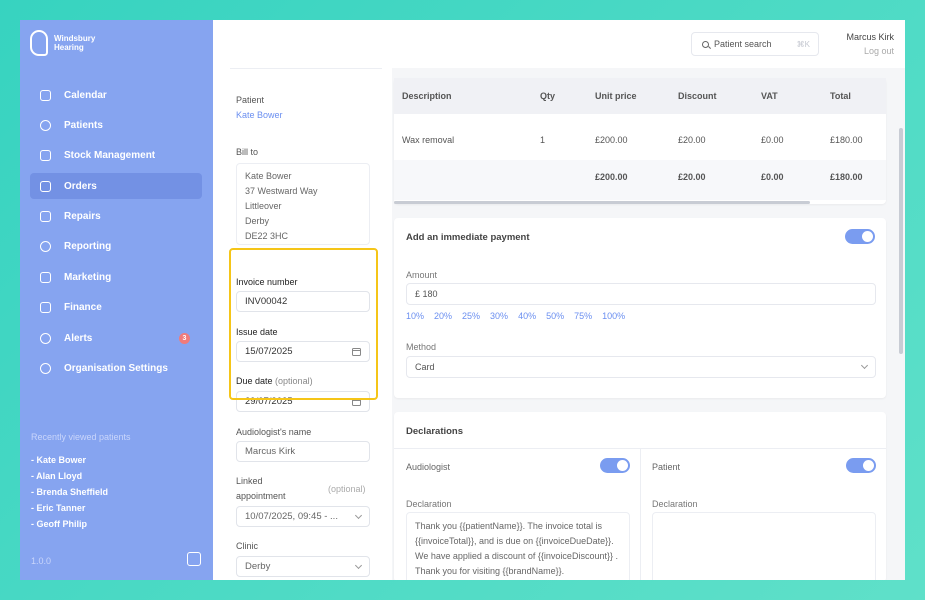  I want to click on recent-patients-title: Recently viewed patients, so click(81, 437).